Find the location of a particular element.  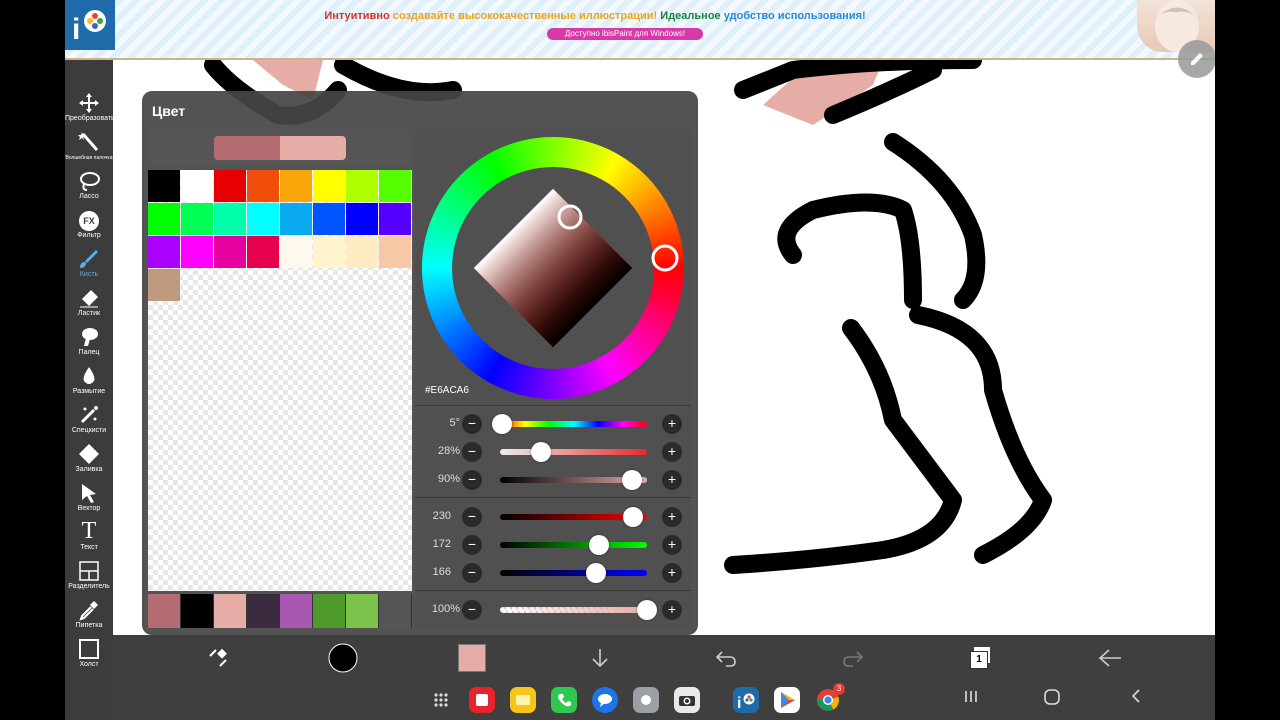

green-track is located at coordinates (573, 545).